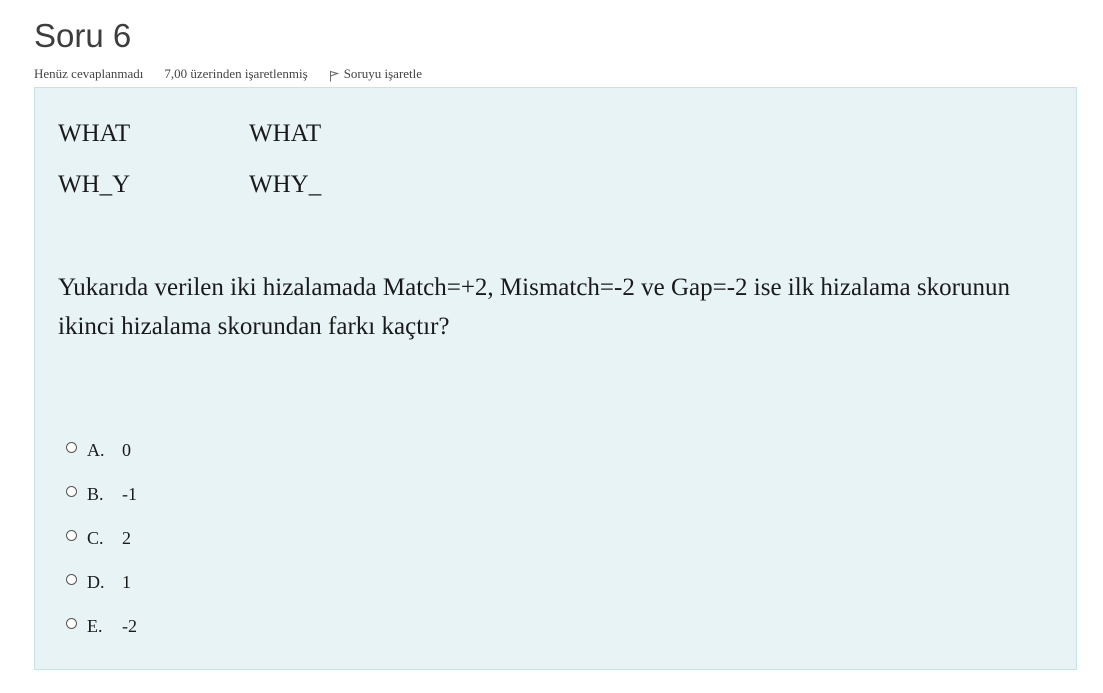  I want to click on answer-letter: A., so click(96, 449).